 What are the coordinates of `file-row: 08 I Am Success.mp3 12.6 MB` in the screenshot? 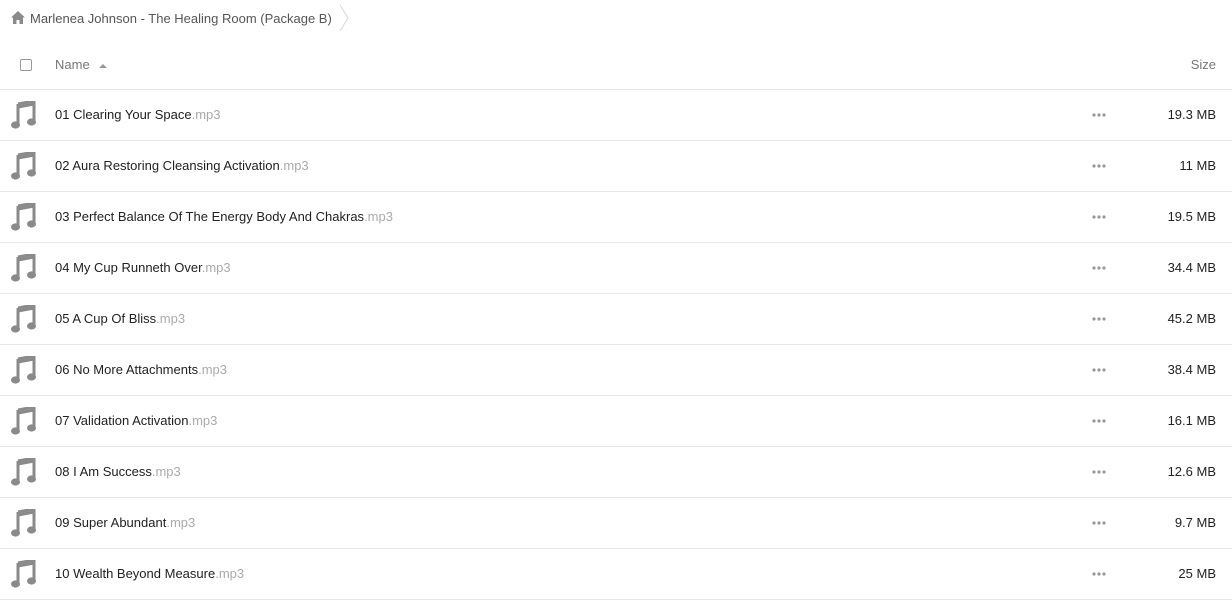 It's located at (616, 472).